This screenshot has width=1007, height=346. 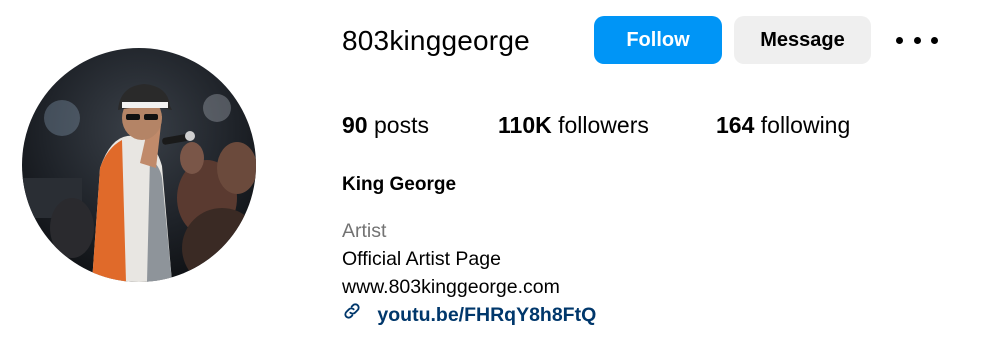 I want to click on bio-link: youtu.be/FHRqY8h8FtQ, so click(x=469, y=315).